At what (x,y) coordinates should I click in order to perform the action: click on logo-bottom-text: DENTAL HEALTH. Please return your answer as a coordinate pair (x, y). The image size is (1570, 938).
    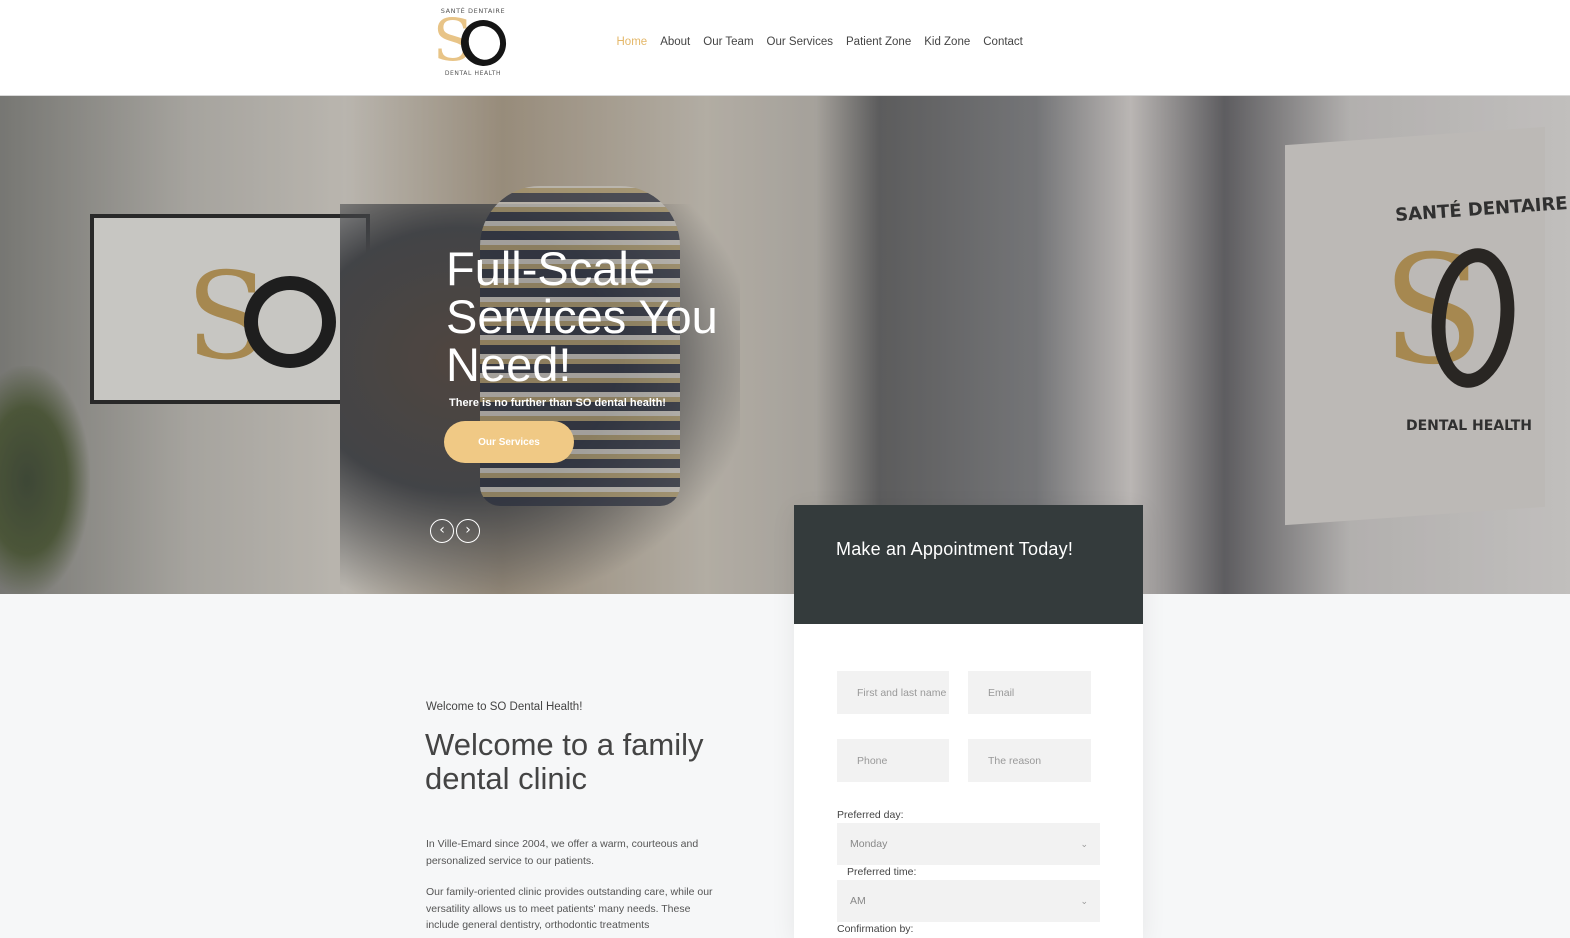
    Looking at the image, I should click on (473, 73).